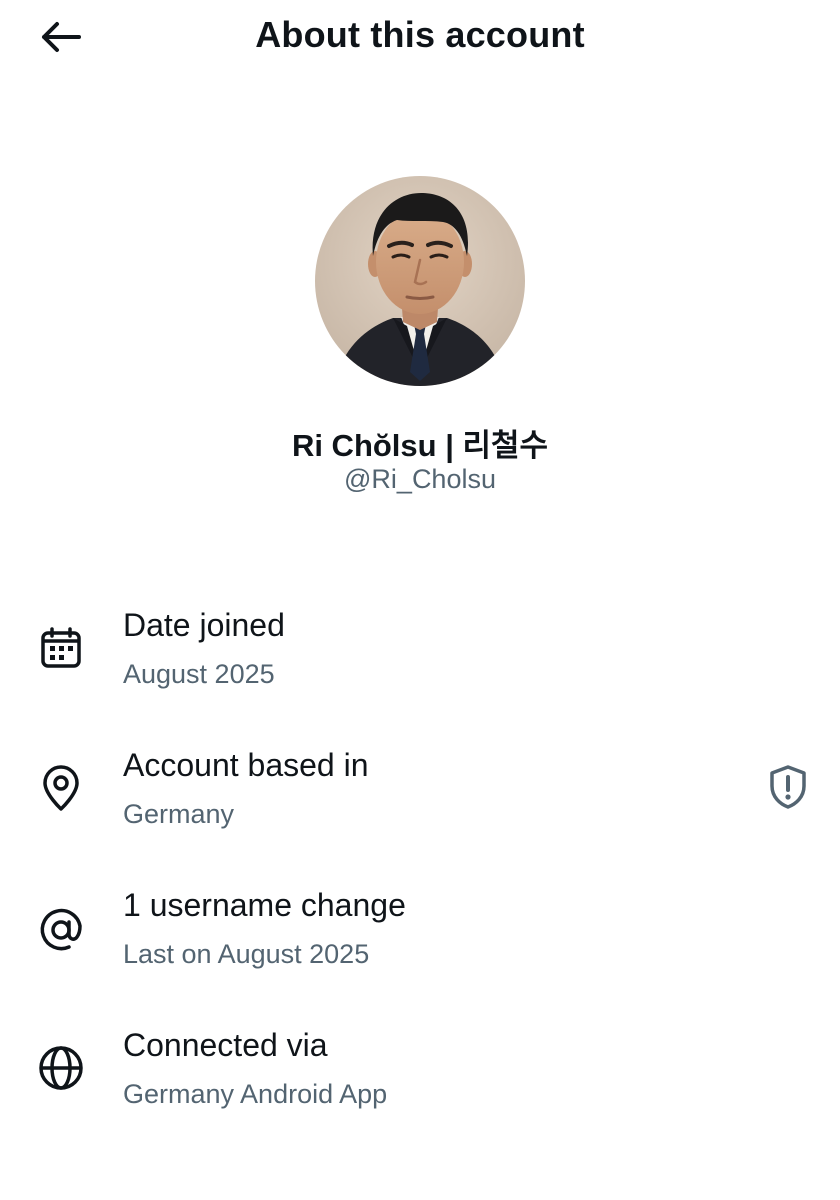 The width and height of the screenshot is (840, 1200). Describe the element at coordinates (246, 954) in the screenshot. I see `username-change-value: Last on August 2025` at that location.